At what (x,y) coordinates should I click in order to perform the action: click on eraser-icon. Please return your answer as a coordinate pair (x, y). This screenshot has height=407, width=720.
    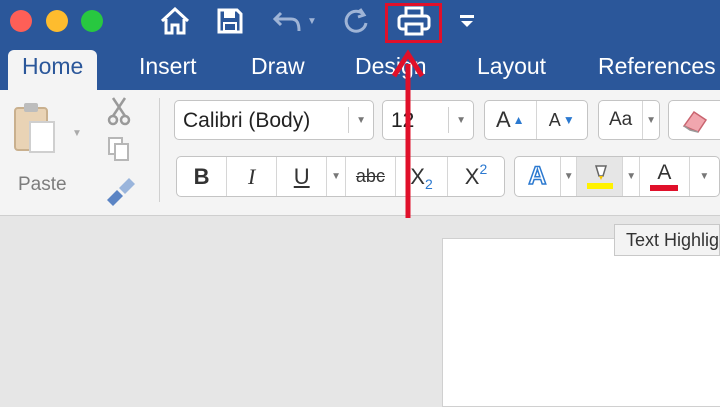
    Looking at the image, I should click on (694, 120).